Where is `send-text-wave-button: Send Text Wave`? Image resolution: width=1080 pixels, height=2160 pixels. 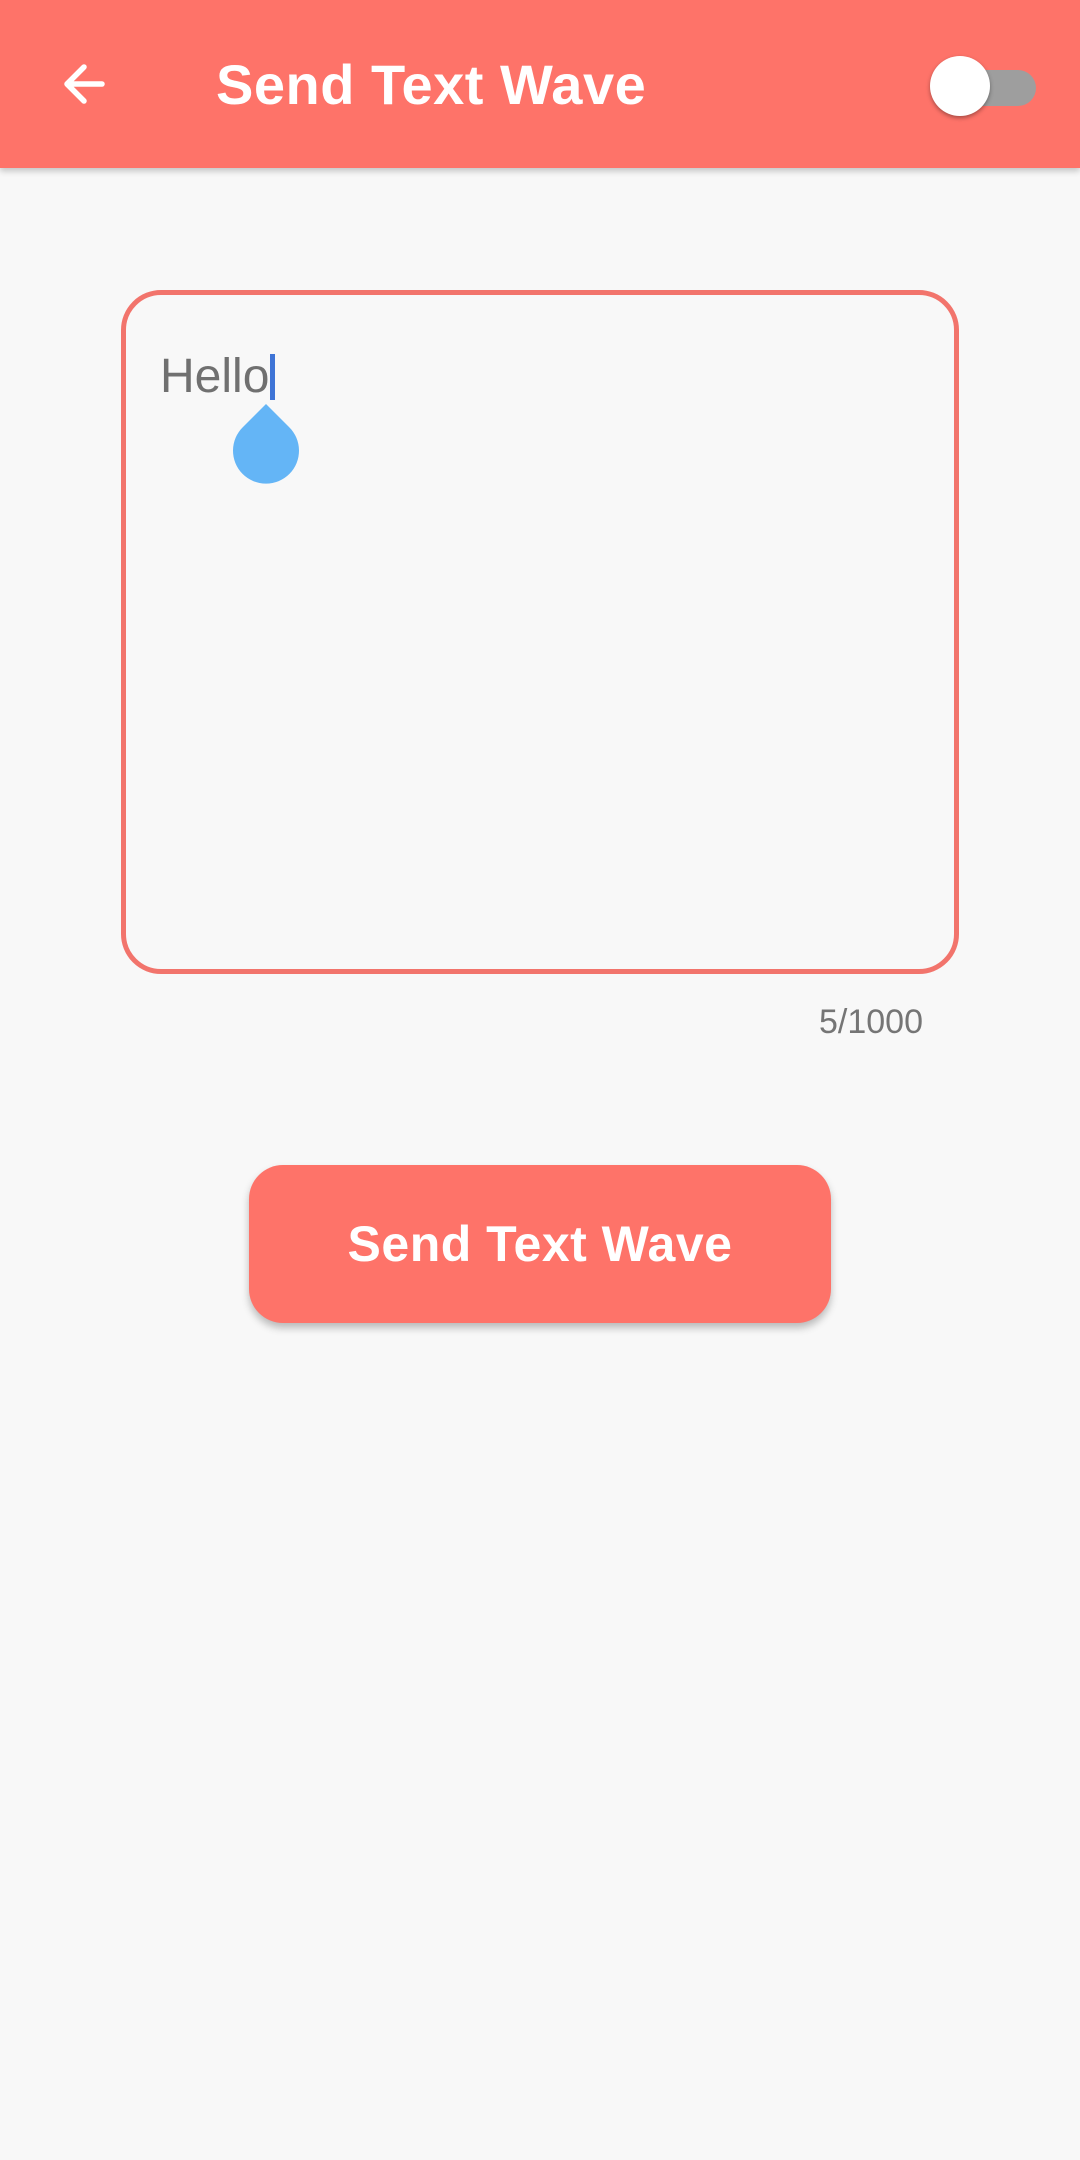
send-text-wave-button: Send Text Wave is located at coordinates (540, 1244).